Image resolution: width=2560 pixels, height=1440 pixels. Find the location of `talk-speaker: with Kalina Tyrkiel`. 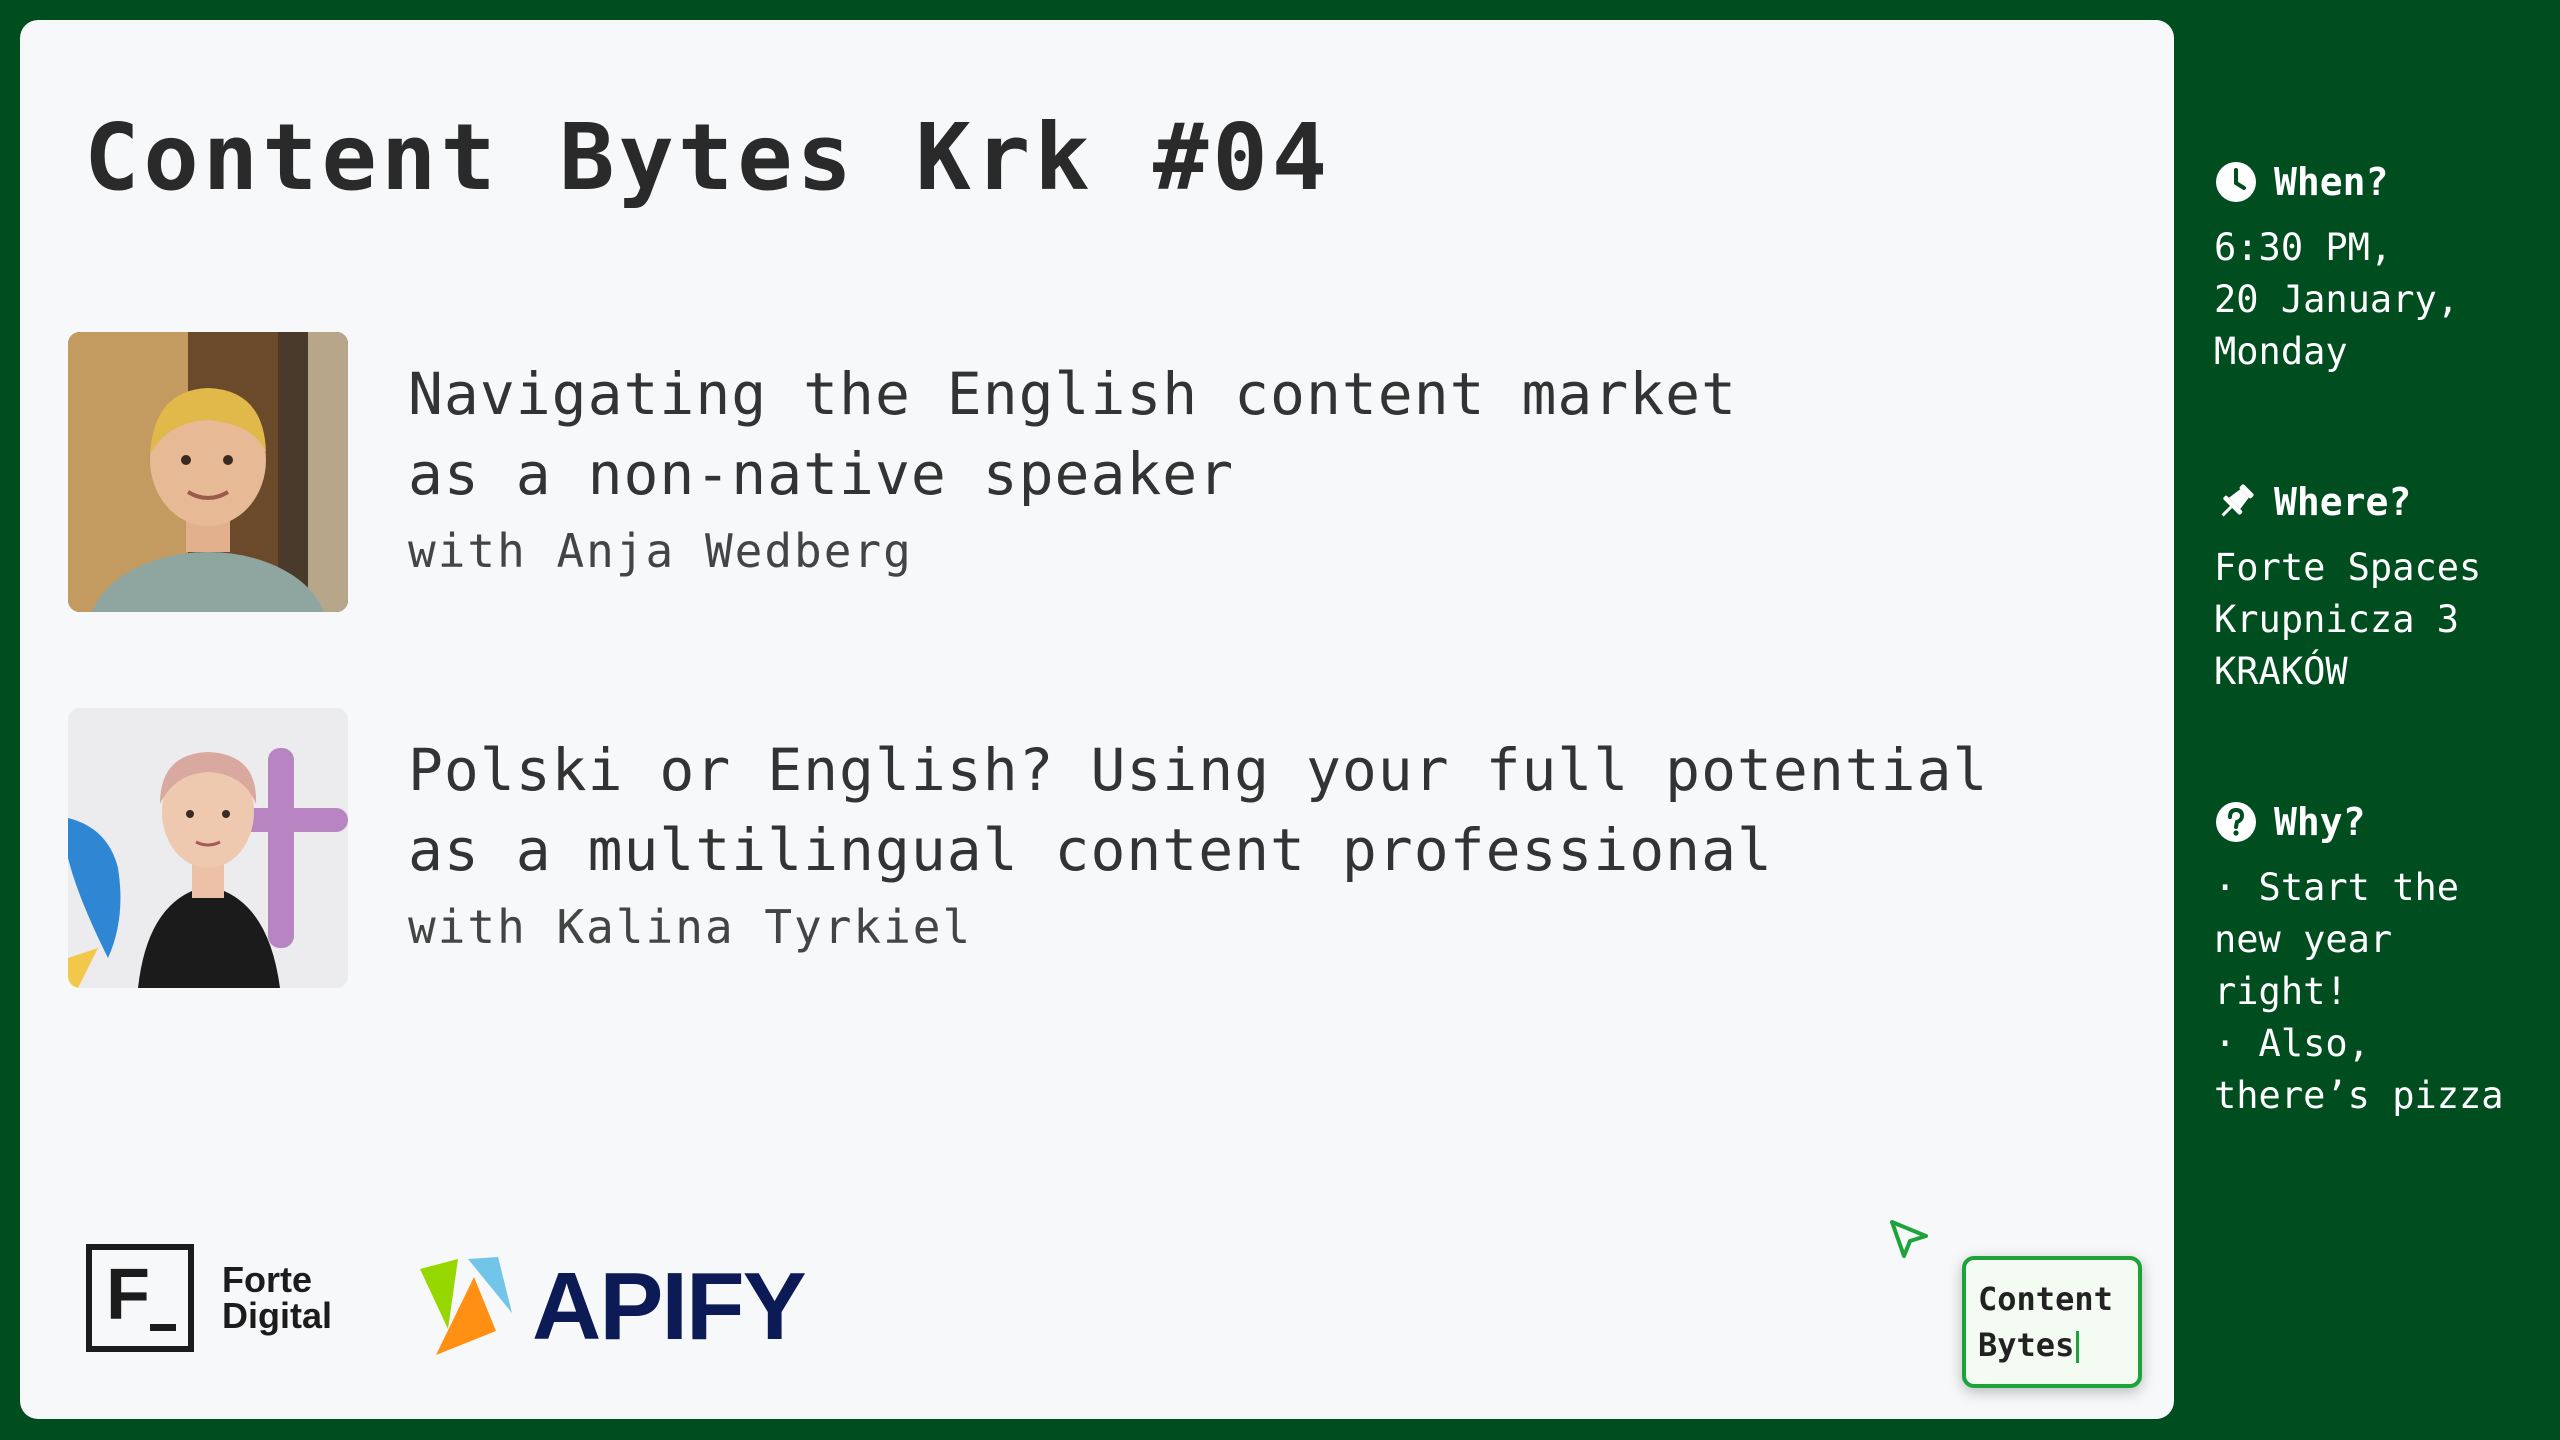

talk-speaker: with Kalina Tyrkiel is located at coordinates (690, 927).